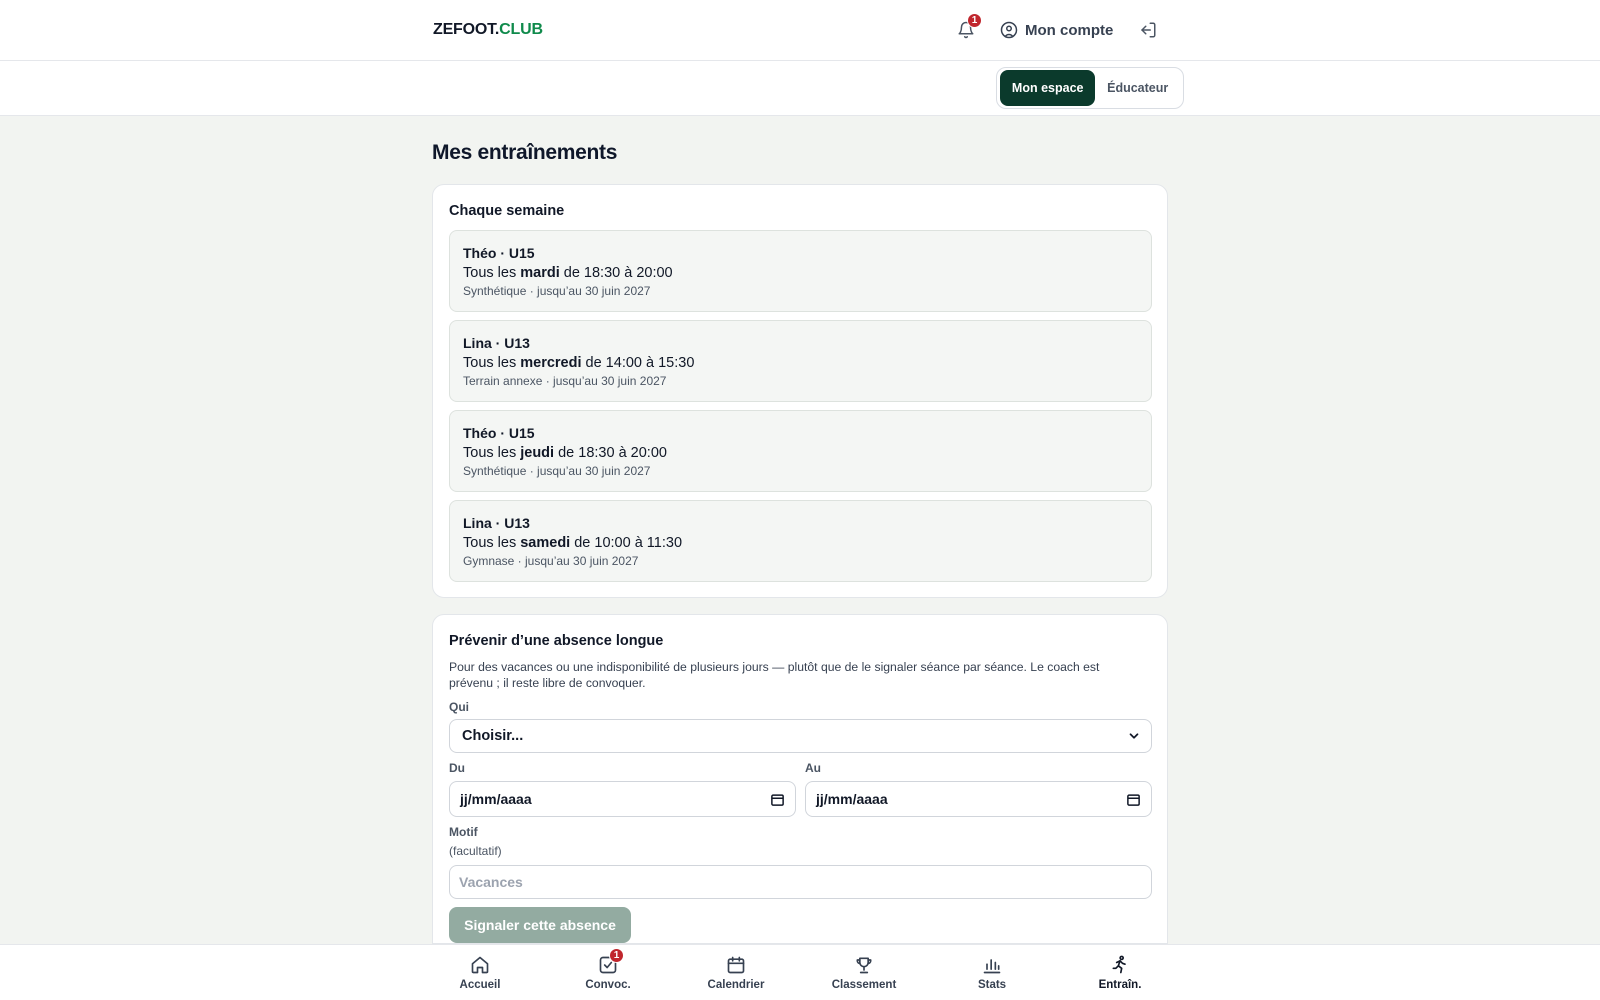 This screenshot has width=1600, height=1000. What do you see at coordinates (565, 381) in the screenshot?
I see `session-meta: Terrain annexe · jusqu’au 30 juin 2027` at bounding box center [565, 381].